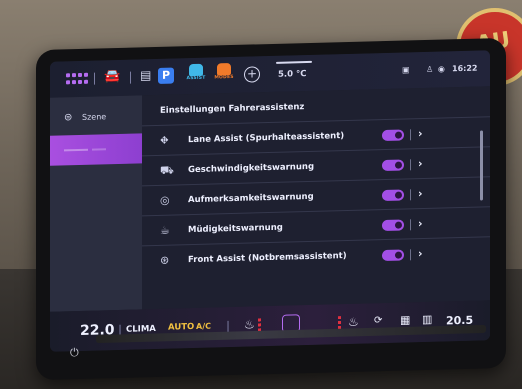 The image size is (522, 389). I want to click on speed-warning-toggle, so click(393, 165).